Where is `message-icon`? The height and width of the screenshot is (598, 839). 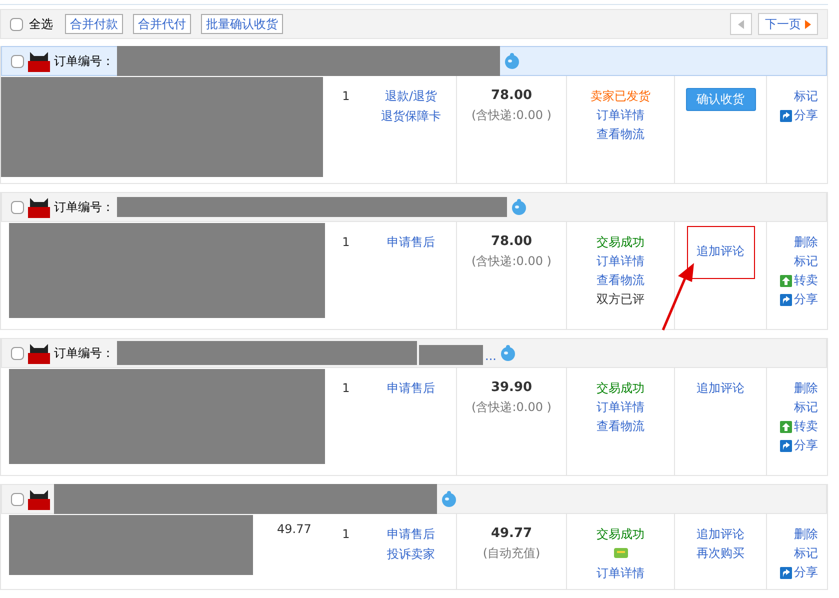
message-icon is located at coordinates (621, 554).